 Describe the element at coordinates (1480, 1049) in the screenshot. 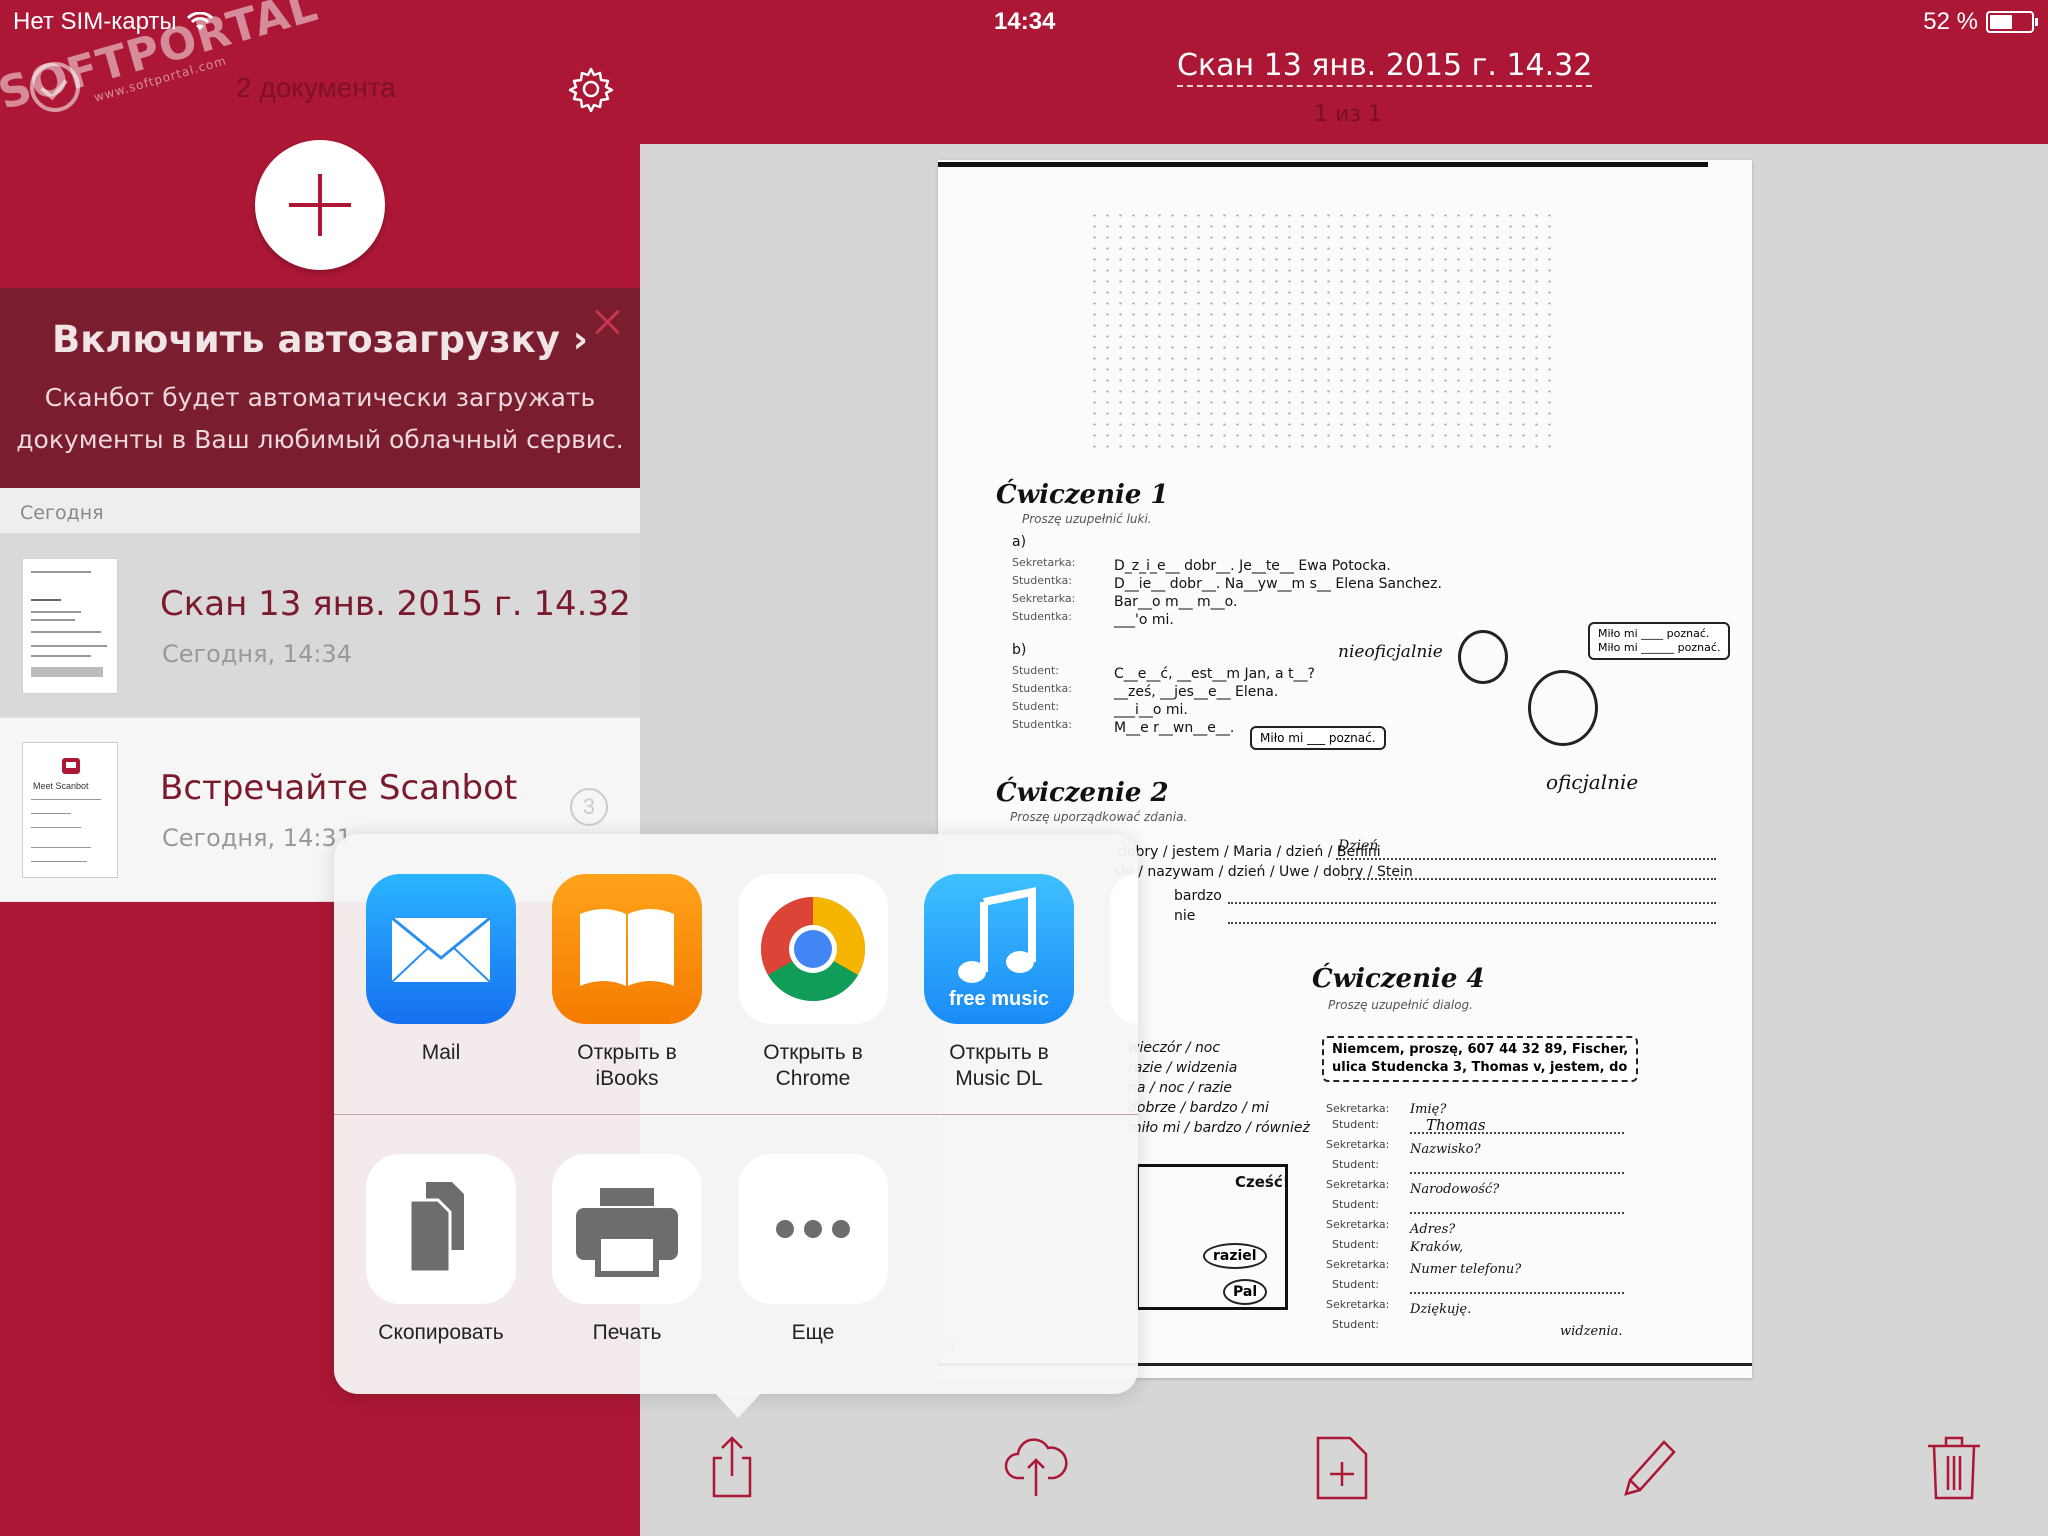

I see `word-bank-line: Niemcem, proszę, 607 44 32 89, Fischer,` at that location.